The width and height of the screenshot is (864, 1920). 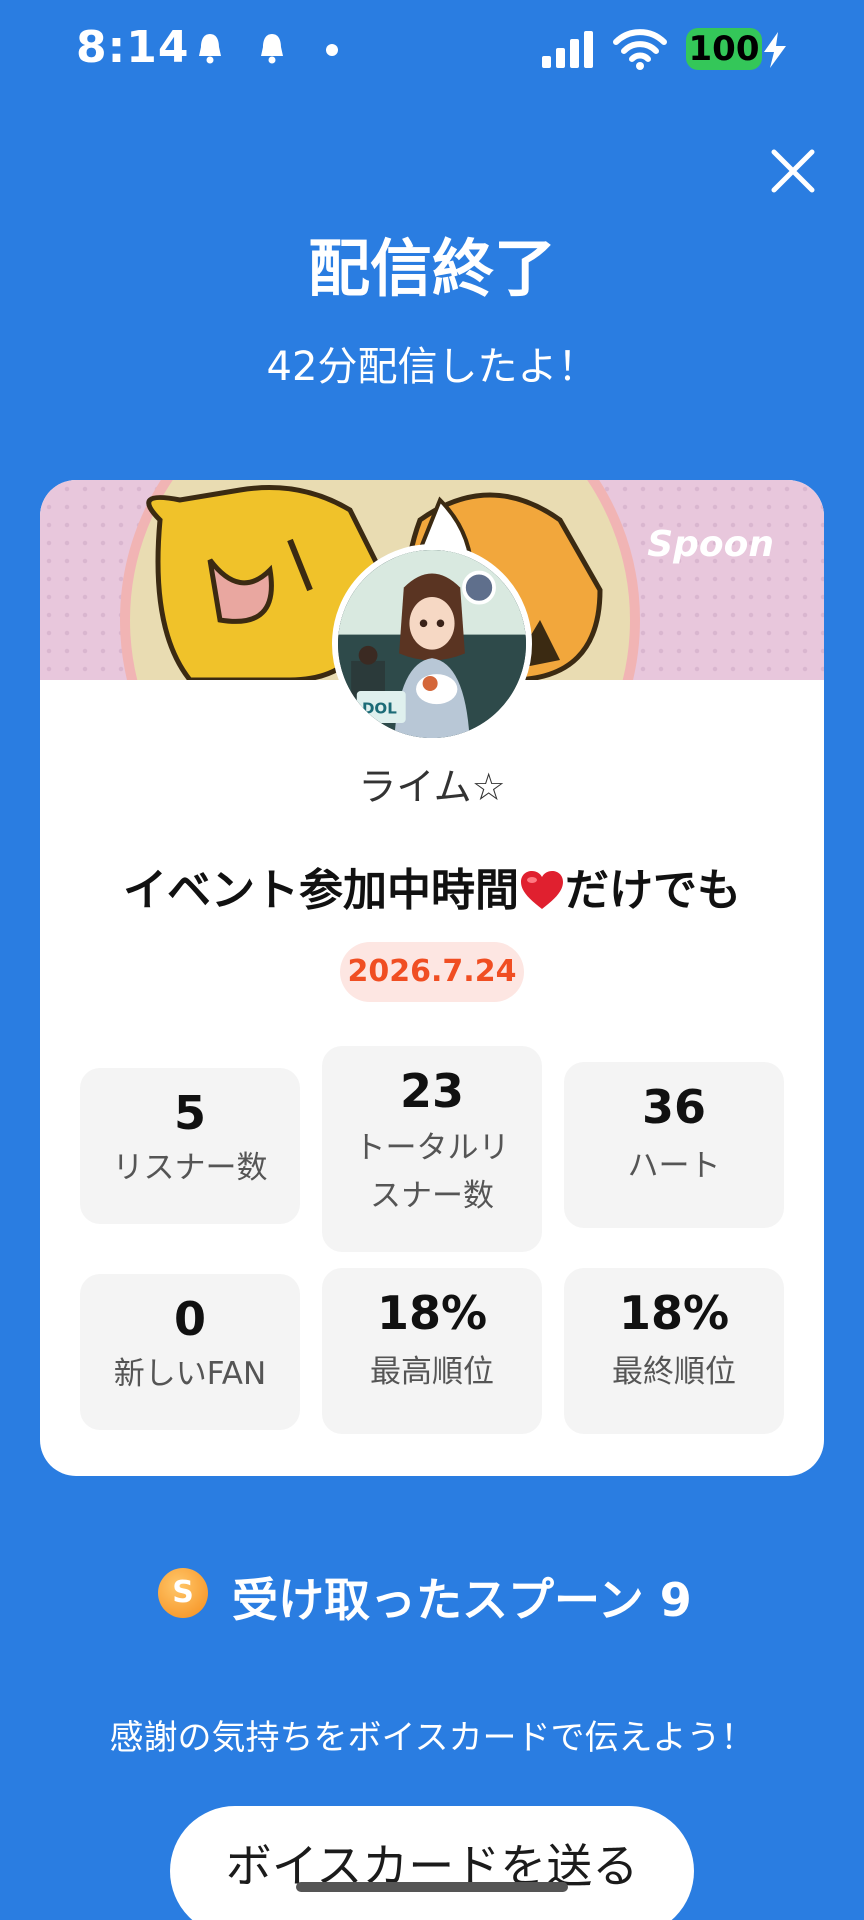 What do you see at coordinates (431, 268) in the screenshot?
I see `page-title: 配信終了` at bounding box center [431, 268].